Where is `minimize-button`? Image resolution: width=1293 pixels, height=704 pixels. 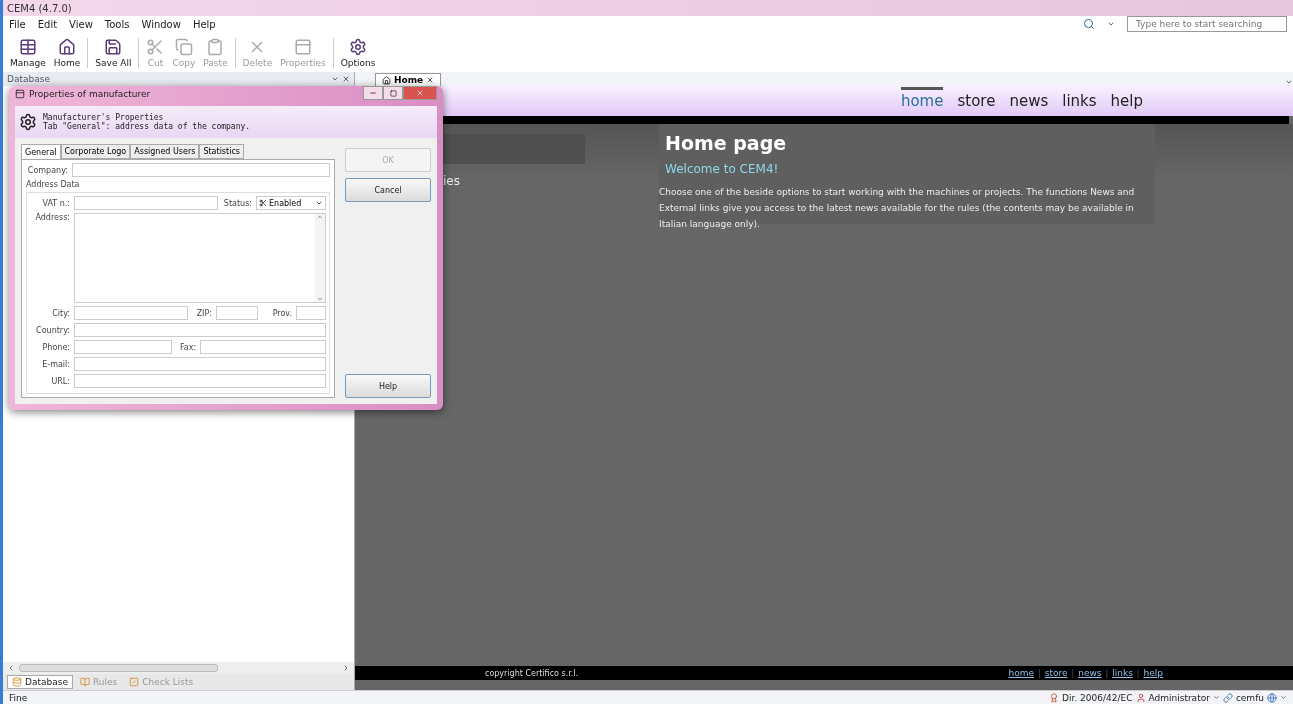 minimize-button is located at coordinates (373, 93).